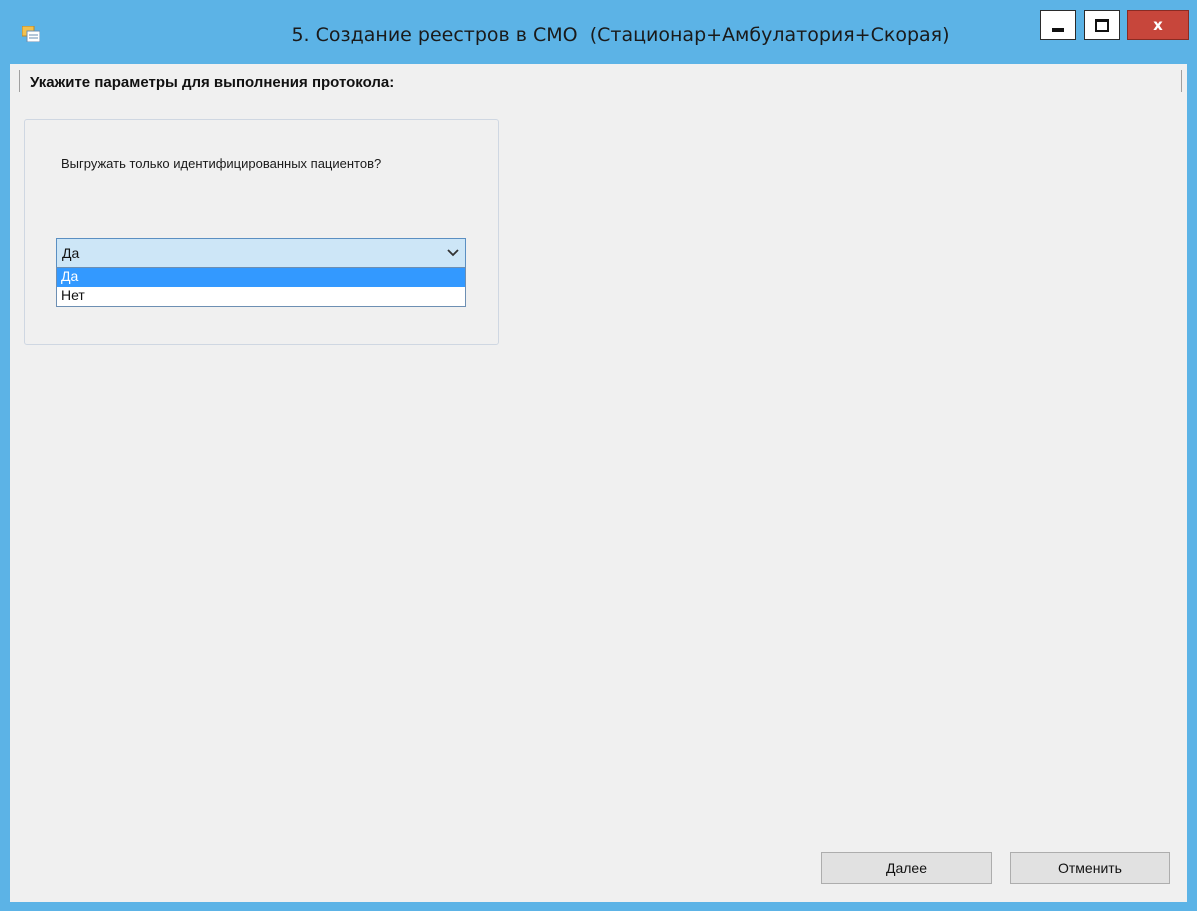 This screenshot has width=1197, height=911. Describe the element at coordinates (453, 253) in the screenshot. I see `chevron-down-icon` at that location.